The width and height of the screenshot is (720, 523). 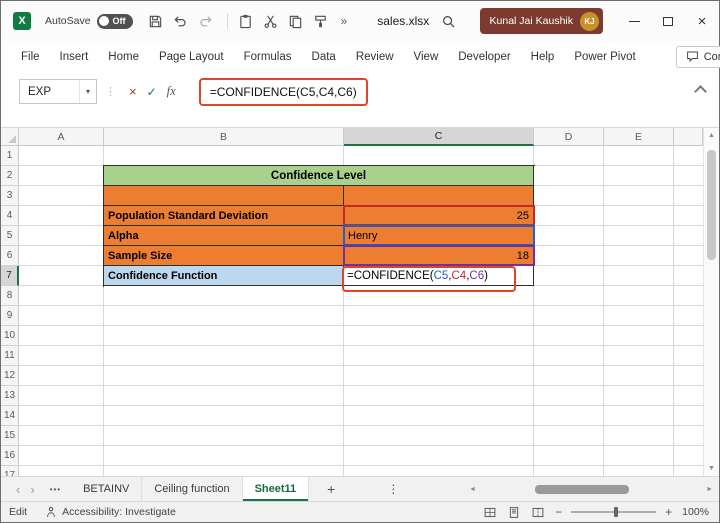 I want to click on name-box-value: EXP, so click(x=40, y=91).